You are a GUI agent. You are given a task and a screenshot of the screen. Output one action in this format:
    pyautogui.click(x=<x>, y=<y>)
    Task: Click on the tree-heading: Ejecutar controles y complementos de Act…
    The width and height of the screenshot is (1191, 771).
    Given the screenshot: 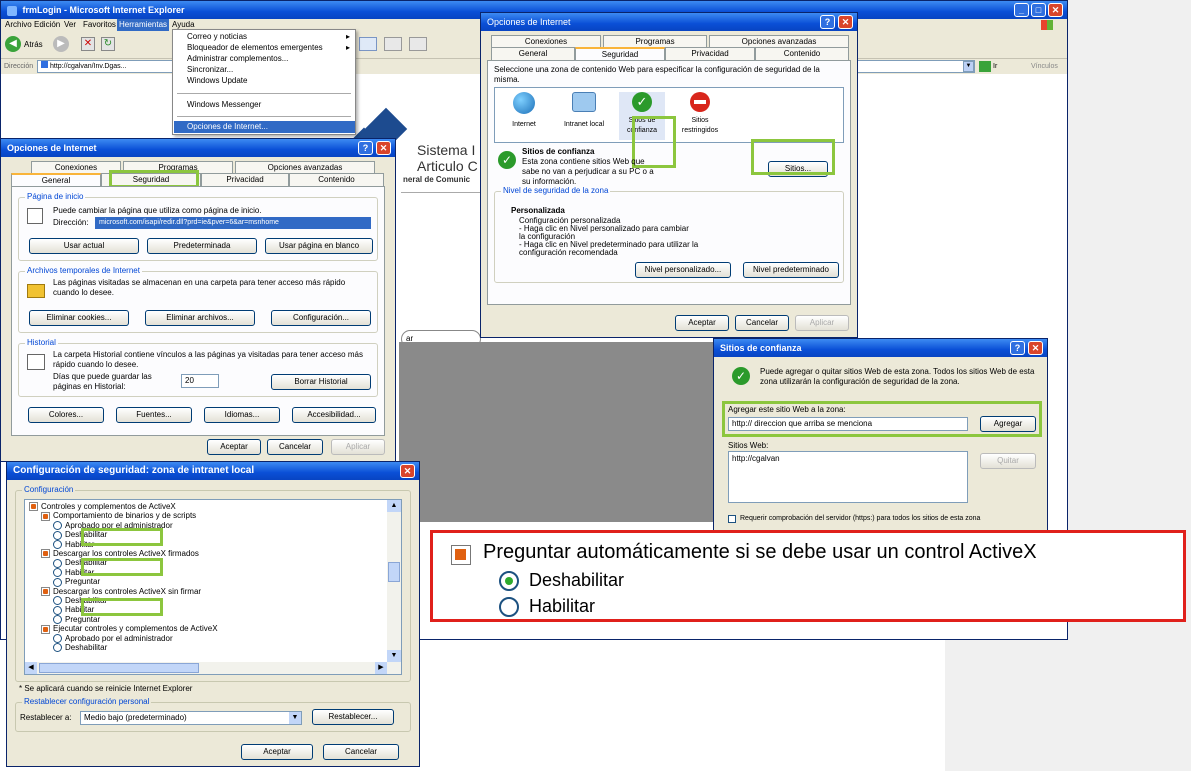 What is the action you would take?
    pyautogui.click(x=129, y=629)
    